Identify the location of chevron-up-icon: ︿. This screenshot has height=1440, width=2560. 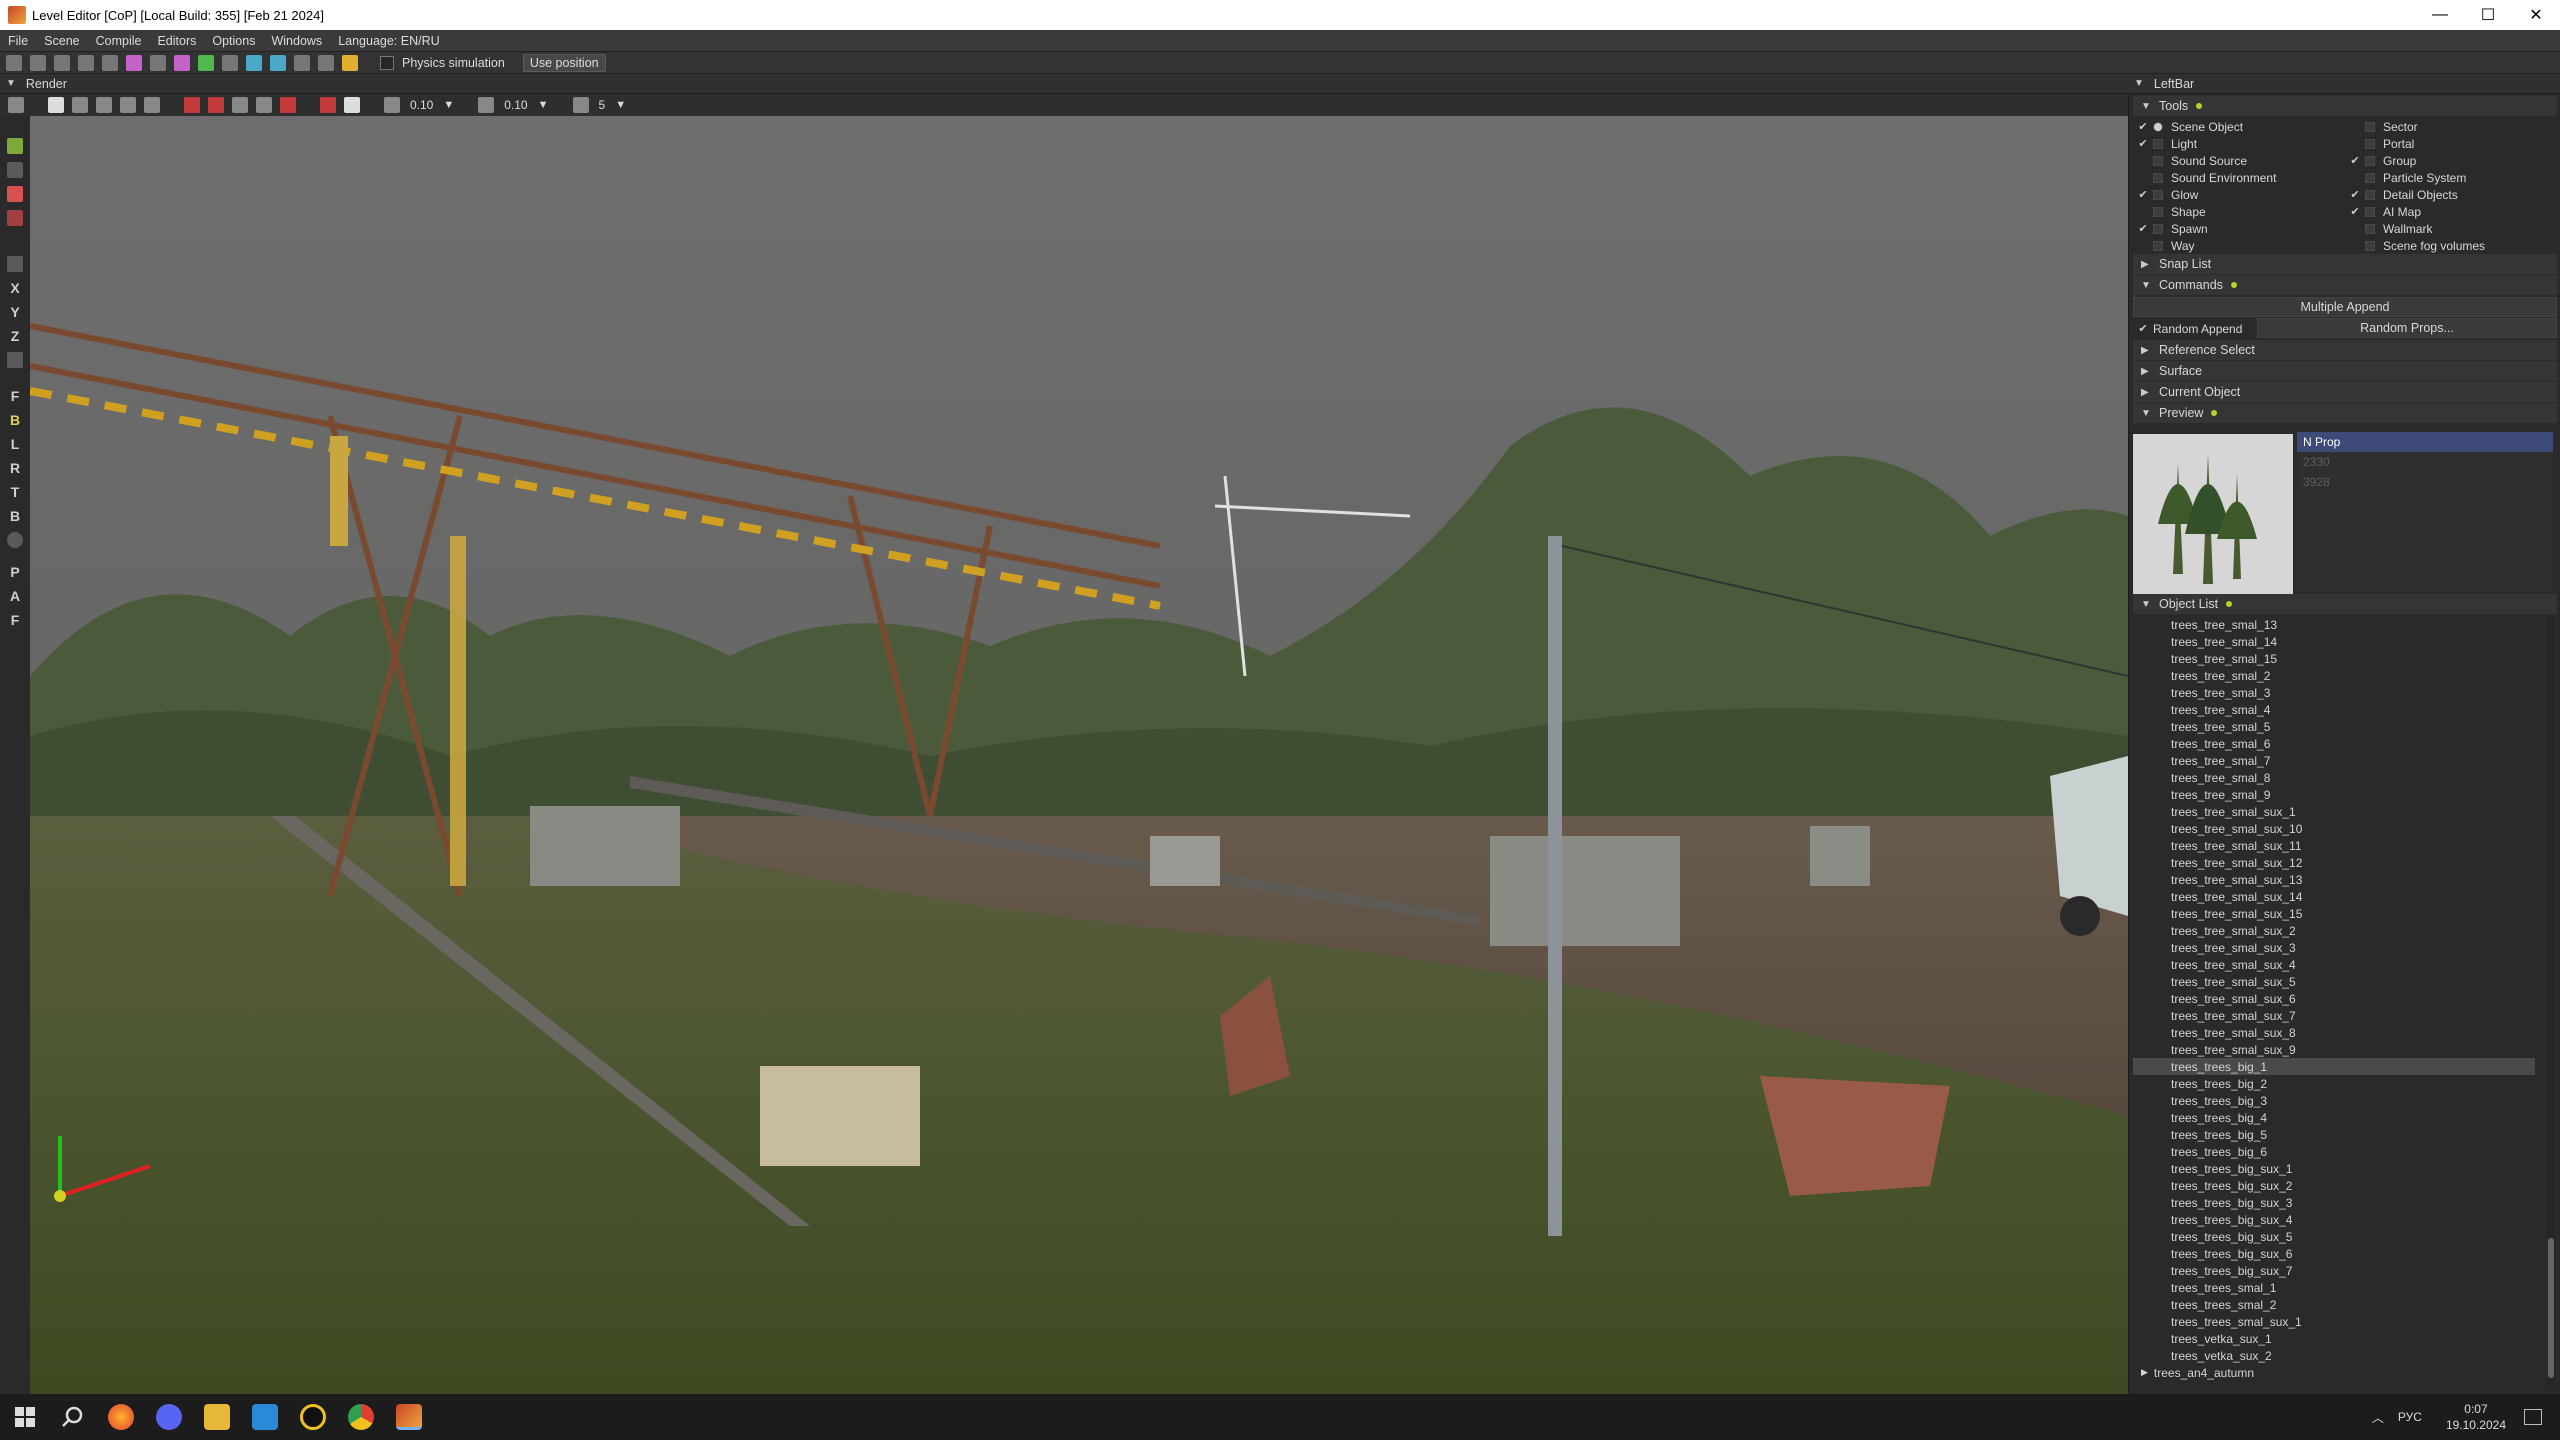
(2378, 1417).